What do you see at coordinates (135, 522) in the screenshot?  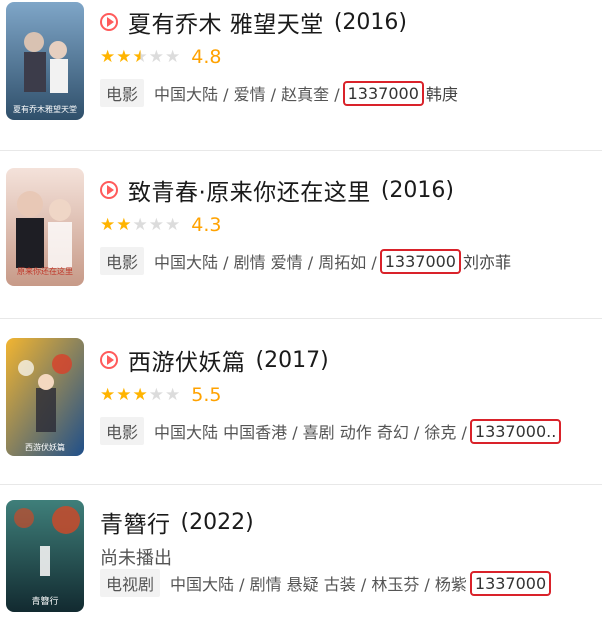 I see `movie-title: 青簪行` at bounding box center [135, 522].